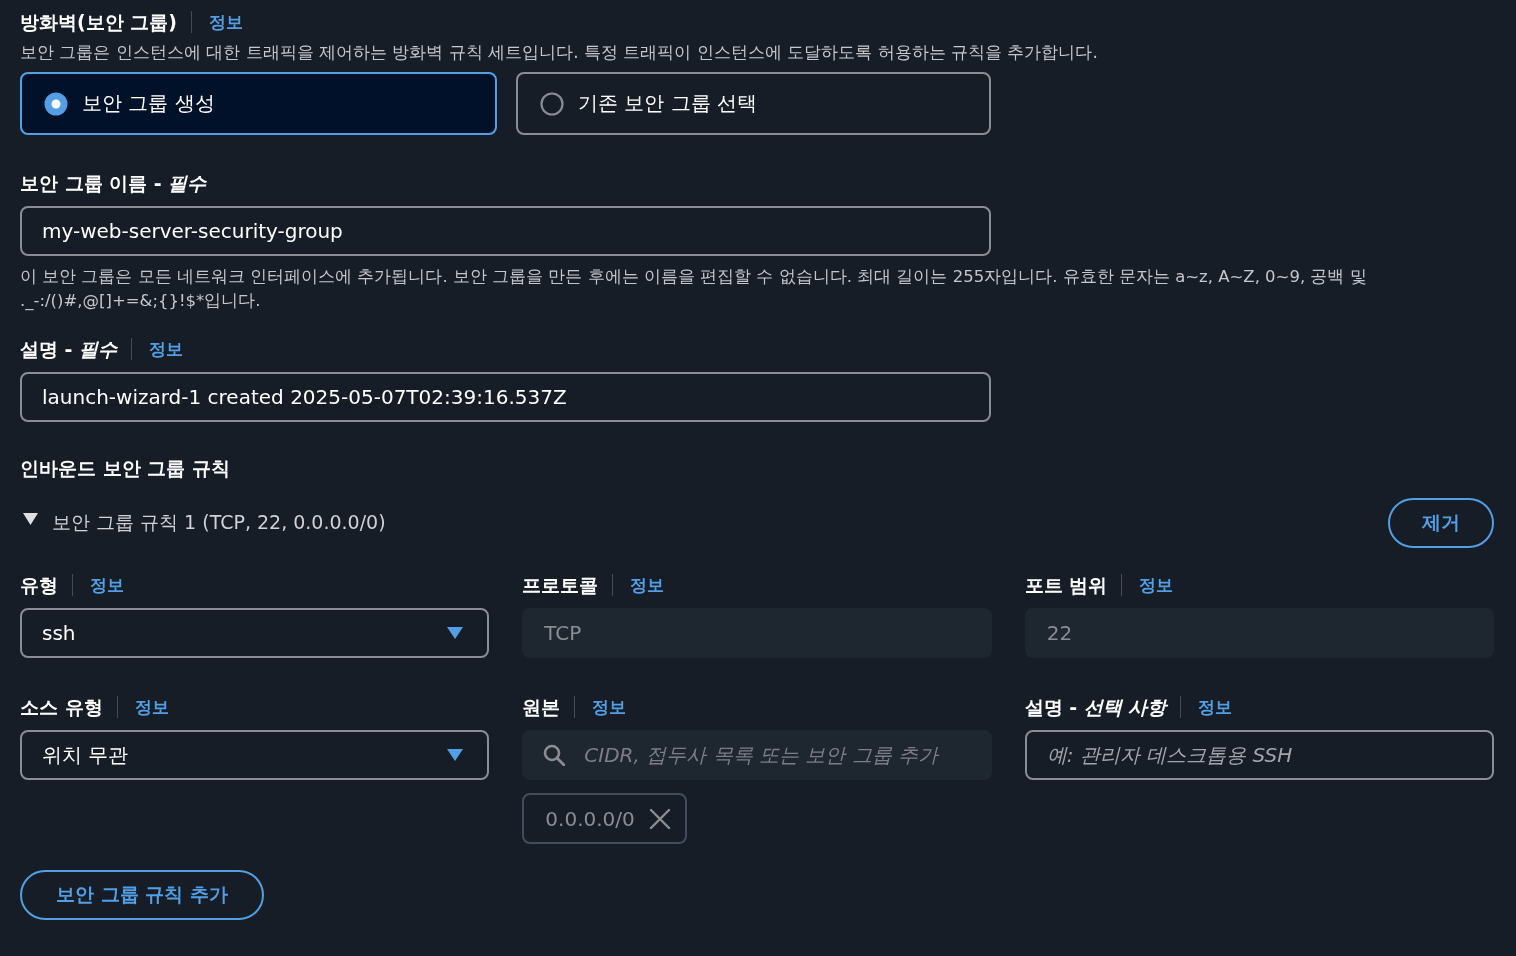  What do you see at coordinates (590, 818) in the screenshot?
I see `token-label: 0.0.0.0/0` at bounding box center [590, 818].